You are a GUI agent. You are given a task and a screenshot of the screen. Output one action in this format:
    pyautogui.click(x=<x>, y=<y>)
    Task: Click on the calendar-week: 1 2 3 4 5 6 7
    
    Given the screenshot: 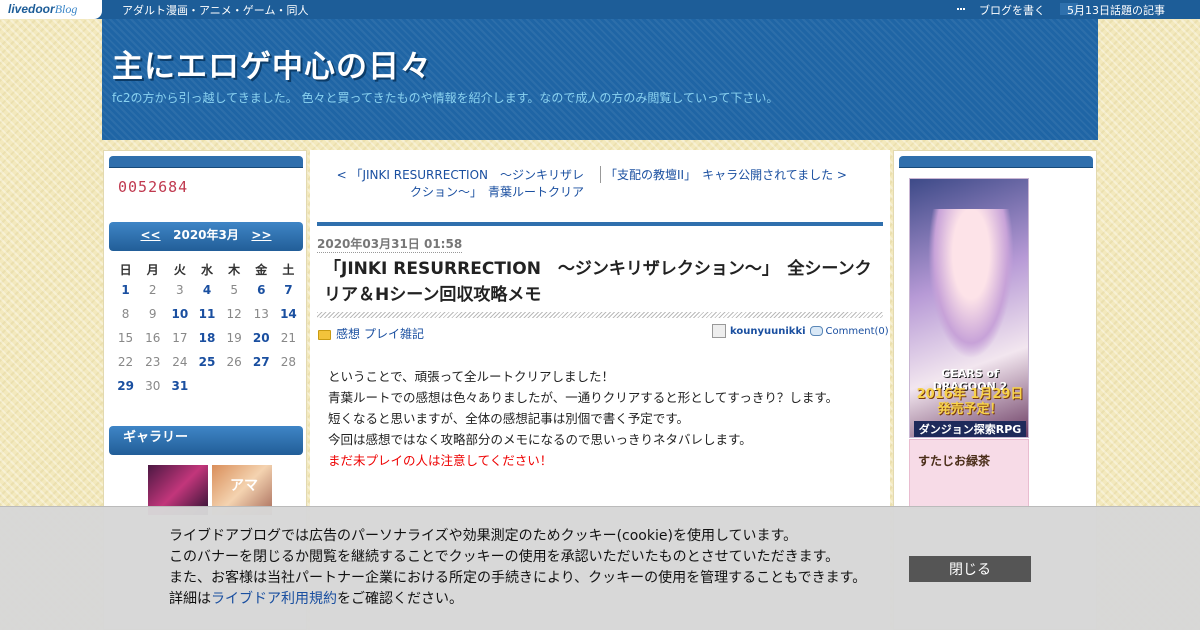 What is the action you would take?
    pyautogui.click(x=207, y=290)
    